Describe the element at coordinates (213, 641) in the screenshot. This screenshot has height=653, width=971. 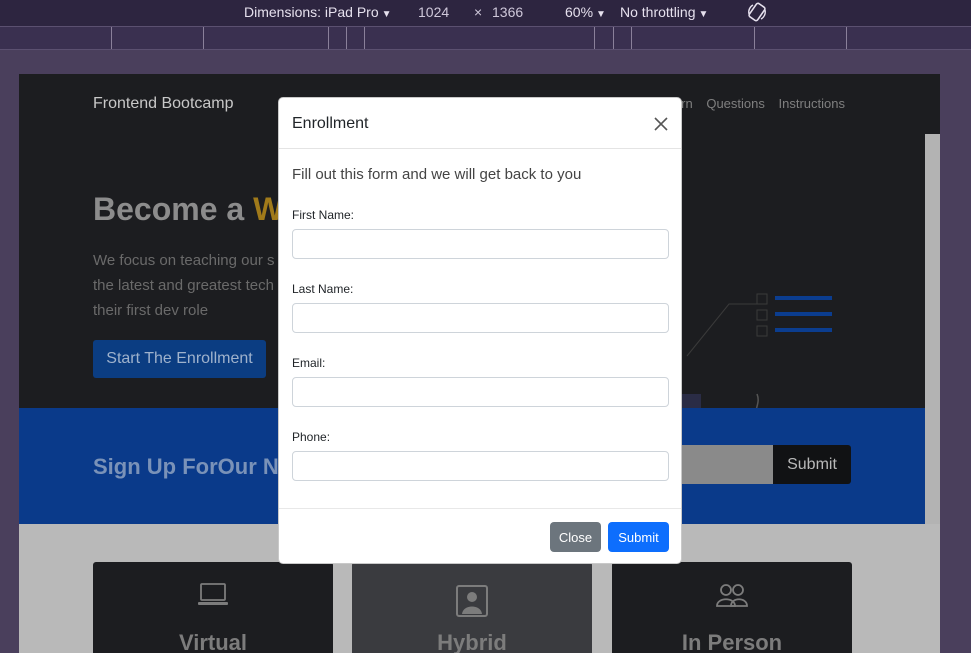
I see `card-title: Virtual` at that location.